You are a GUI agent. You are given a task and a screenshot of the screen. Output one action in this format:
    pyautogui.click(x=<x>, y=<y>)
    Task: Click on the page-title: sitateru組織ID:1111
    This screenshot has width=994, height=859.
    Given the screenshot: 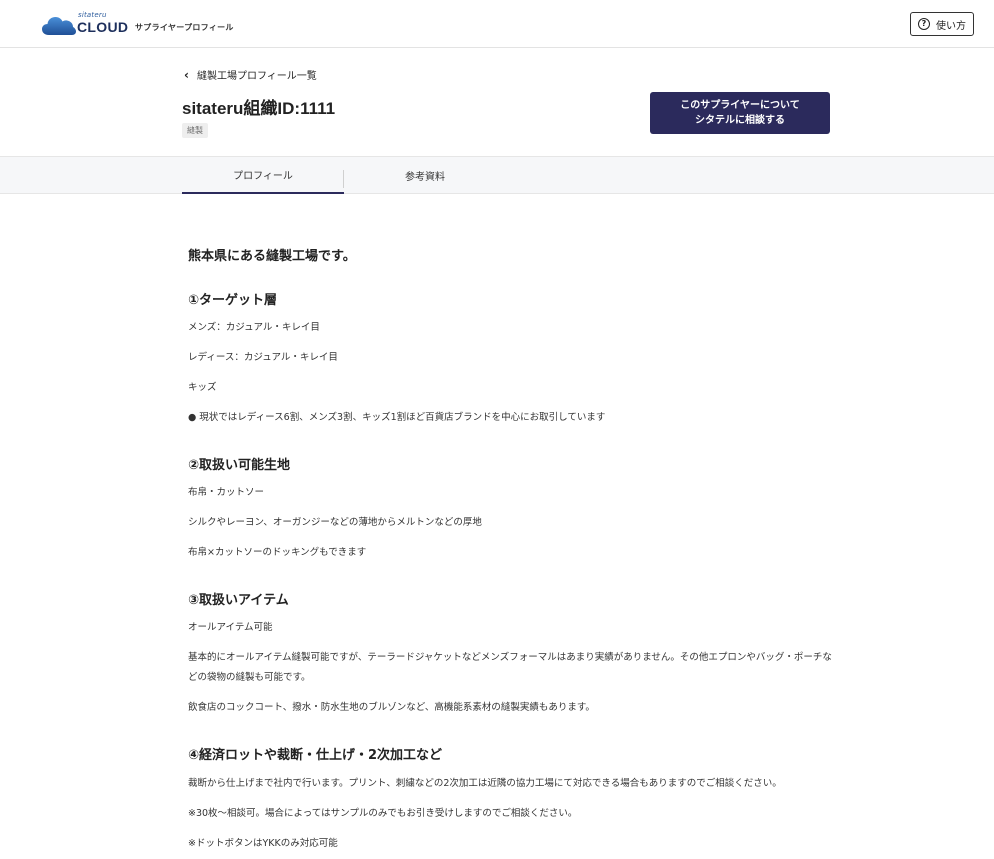 What is the action you would take?
    pyautogui.click(x=259, y=108)
    